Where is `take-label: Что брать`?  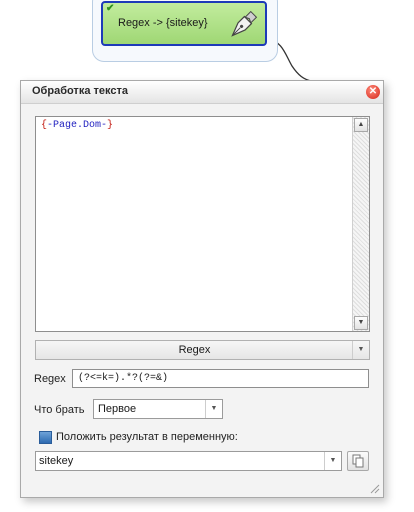 take-label: Что брать is located at coordinates (59, 410).